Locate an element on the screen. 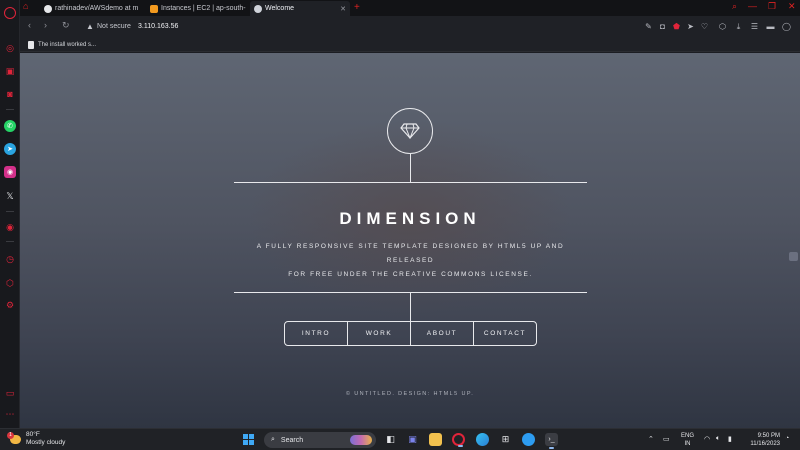 This screenshot has width=800, height=450. maximize-icon: ❐ is located at coordinates (772, 6).